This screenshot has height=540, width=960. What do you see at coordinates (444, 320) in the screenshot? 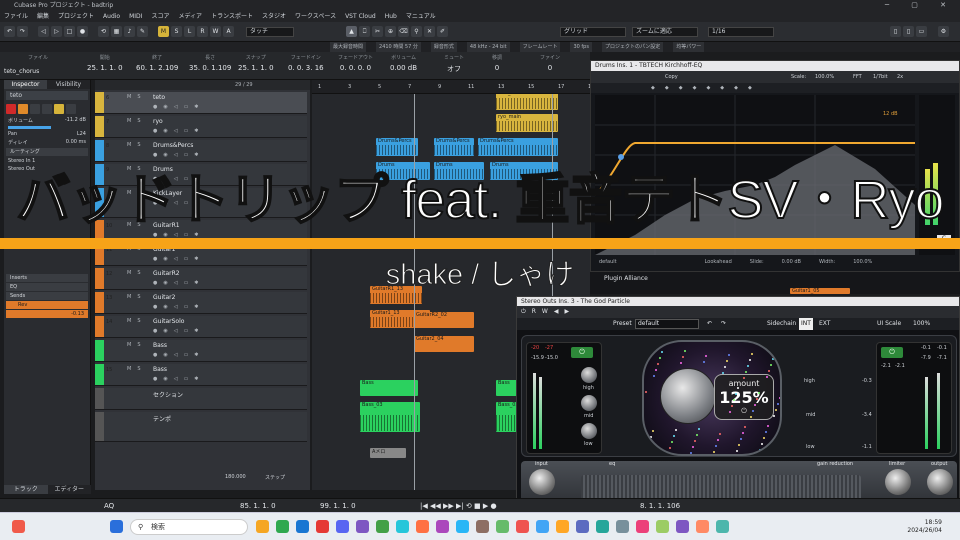
I see `audio-clip: GuitarR2_02` at bounding box center [444, 320].